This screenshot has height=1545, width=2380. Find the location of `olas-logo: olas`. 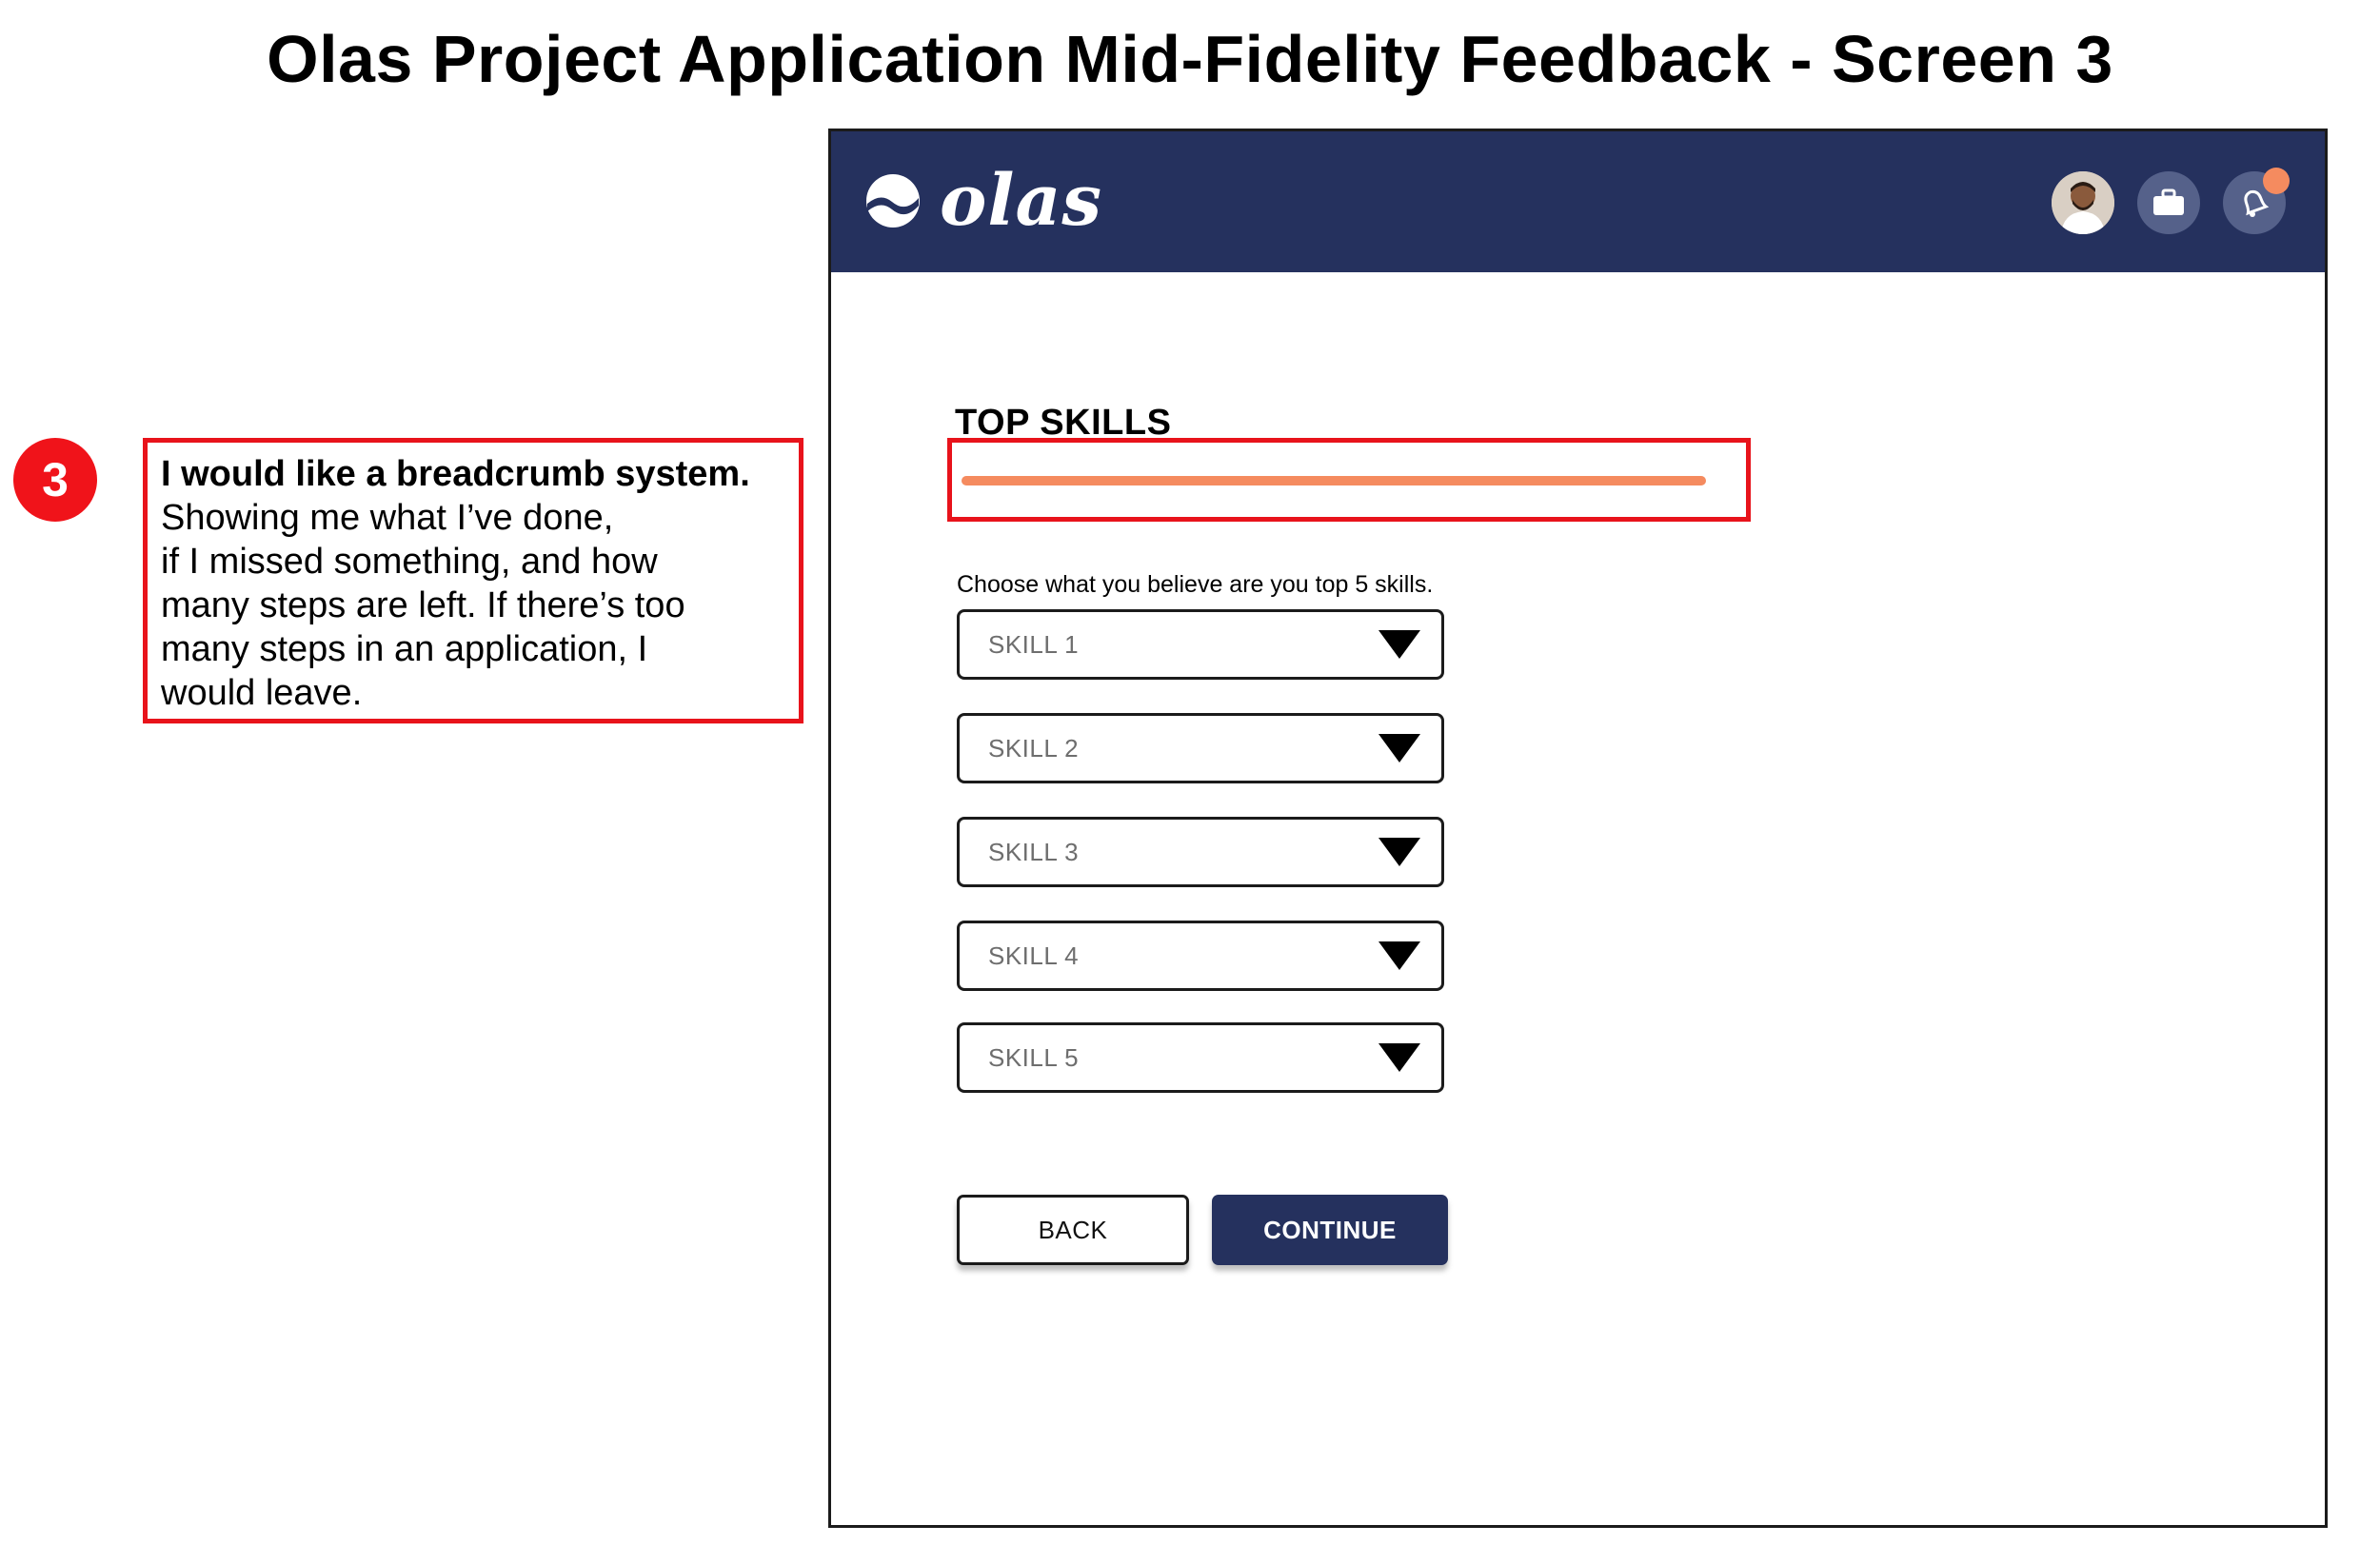

olas-logo: olas is located at coordinates (982, 201).